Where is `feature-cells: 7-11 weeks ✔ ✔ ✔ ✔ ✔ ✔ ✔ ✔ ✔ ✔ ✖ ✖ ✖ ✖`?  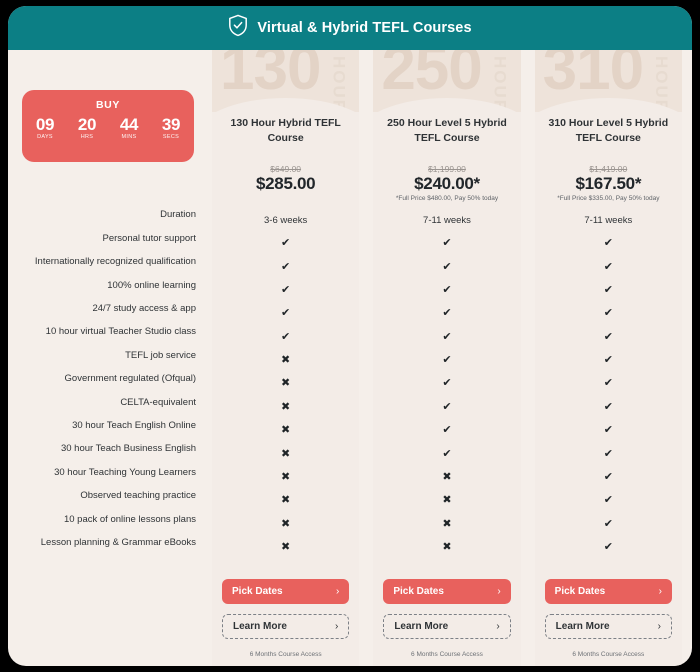 feature-cells: 7-11 weeks ✔ ✔ ✔ ✔ ✔ ✔ ✔ ✔ ✔ ✔ ✖ ✖ ✖ ✖ is located at coordinates (446, 384).